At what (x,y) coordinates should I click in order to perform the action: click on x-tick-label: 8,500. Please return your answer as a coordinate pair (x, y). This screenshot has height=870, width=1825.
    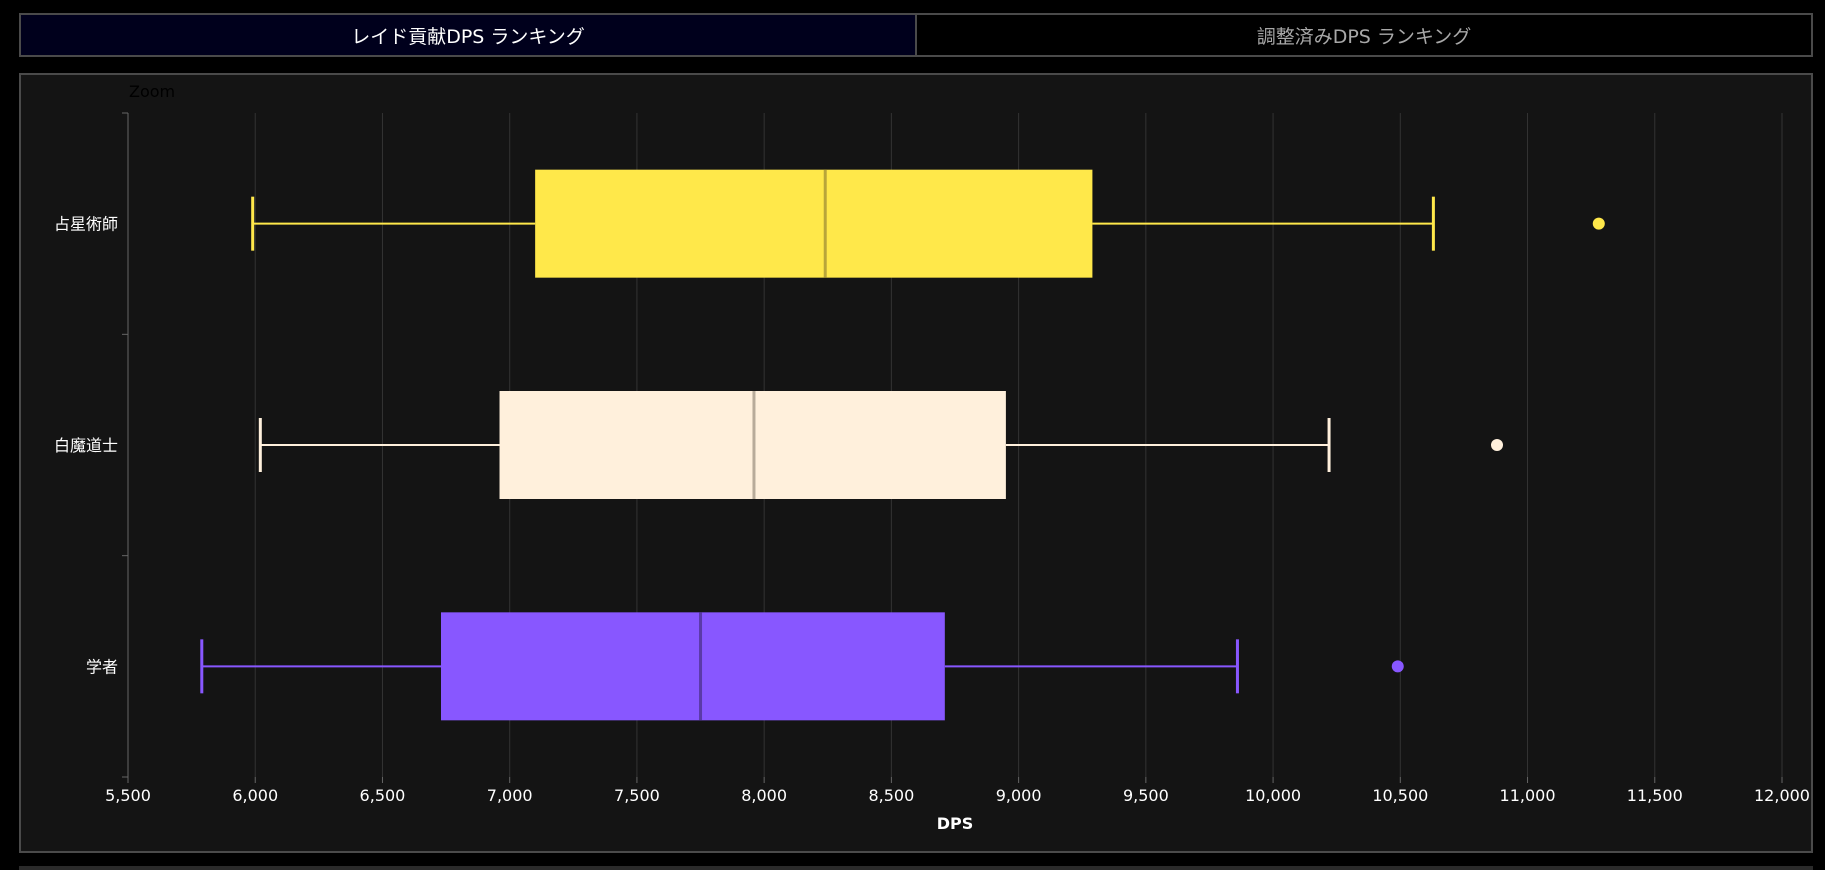
    Looking at the image, I should click on (891, 795).